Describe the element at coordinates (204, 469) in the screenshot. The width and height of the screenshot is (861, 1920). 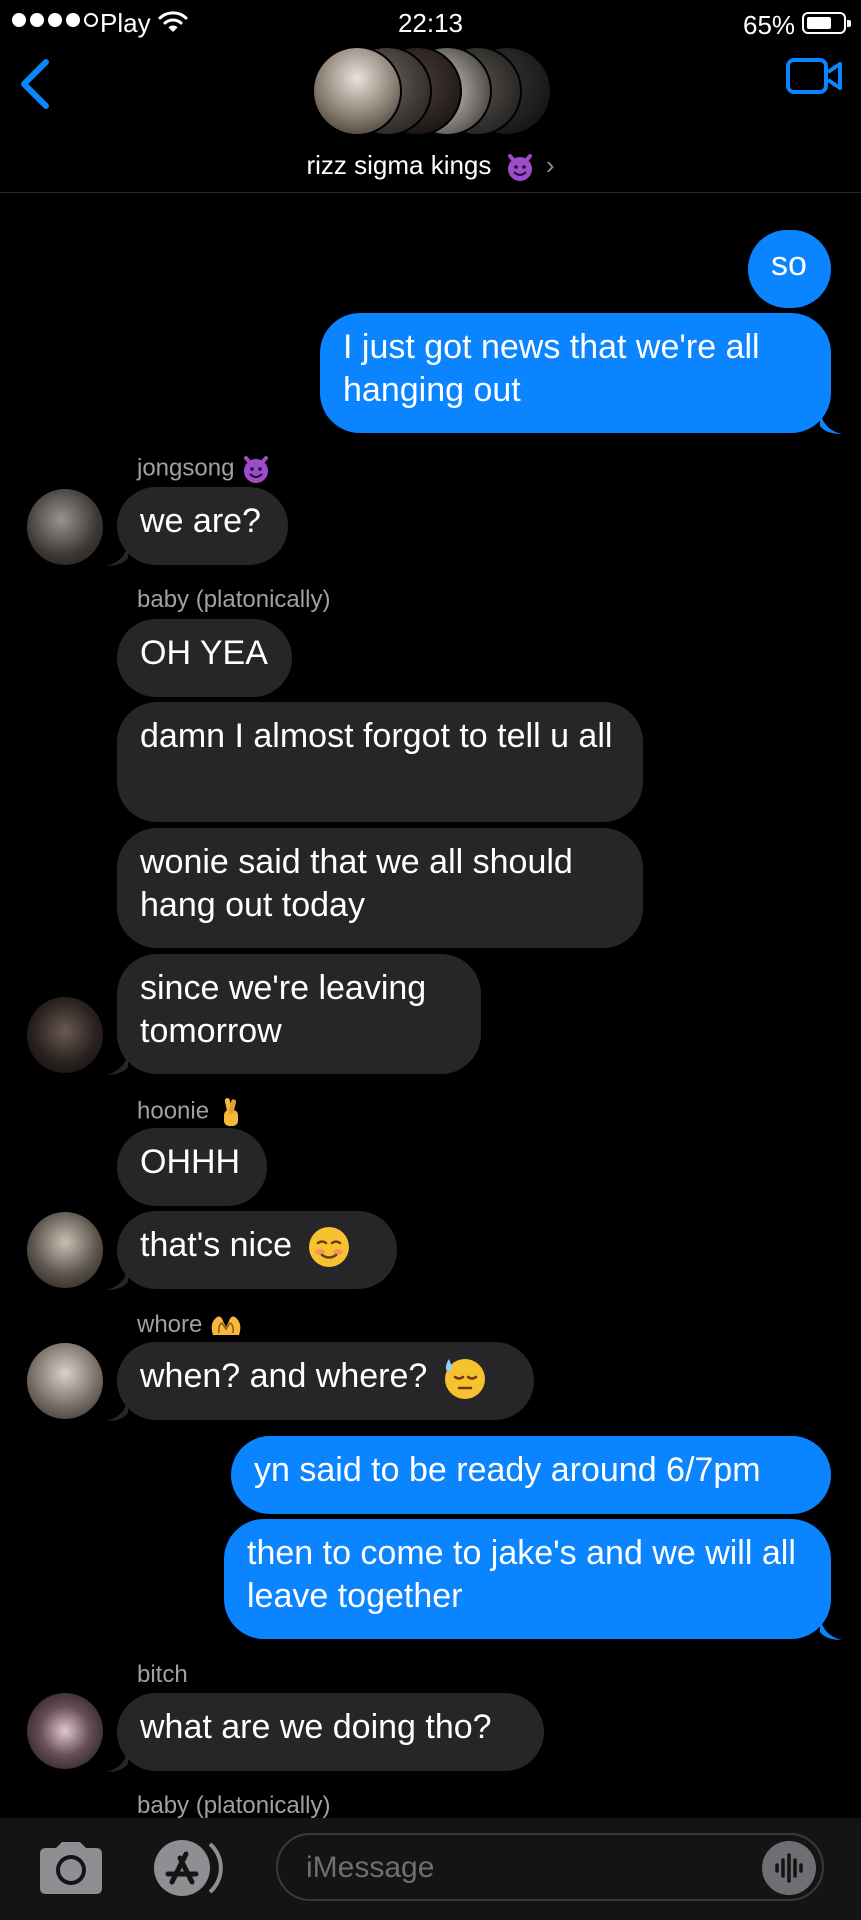
I see `sender-name: jongsong` at that location.